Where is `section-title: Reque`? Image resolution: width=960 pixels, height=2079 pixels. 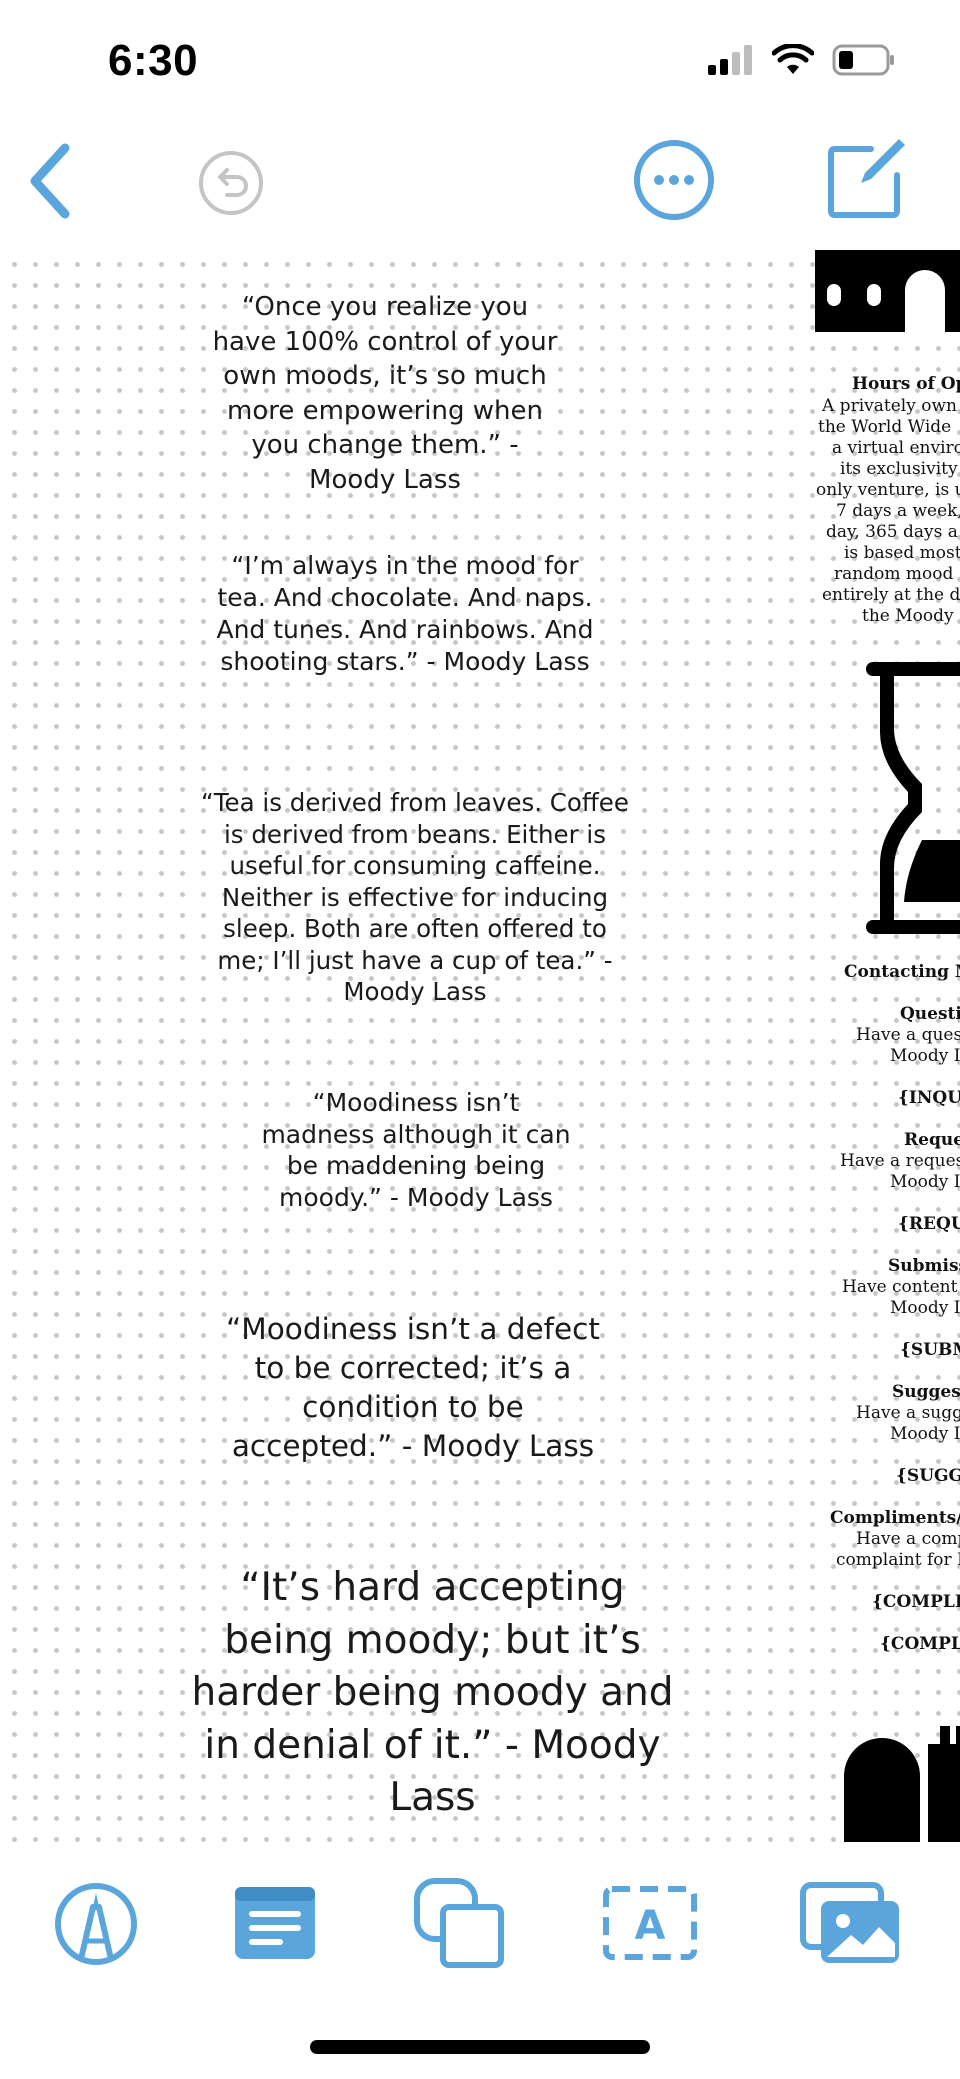
section-title: Reque is located at coordinates (932, 1140).